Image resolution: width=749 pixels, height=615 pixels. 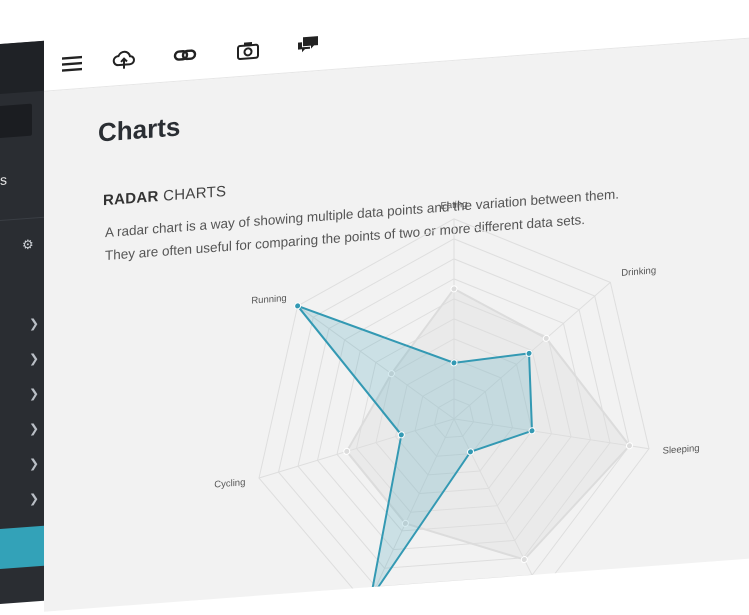 I want to click on gear-icon: ⚙, so click(x=29, y=244).